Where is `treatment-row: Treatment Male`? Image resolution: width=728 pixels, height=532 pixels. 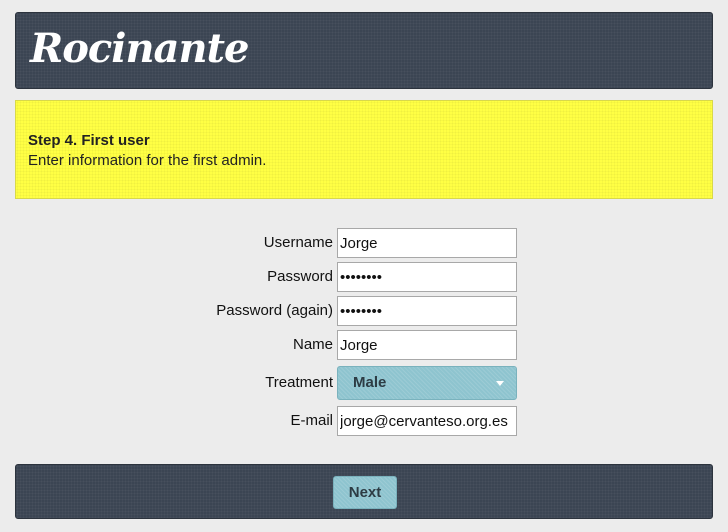 treatment-row: Treatment Male is located at coordinates (364, 383).